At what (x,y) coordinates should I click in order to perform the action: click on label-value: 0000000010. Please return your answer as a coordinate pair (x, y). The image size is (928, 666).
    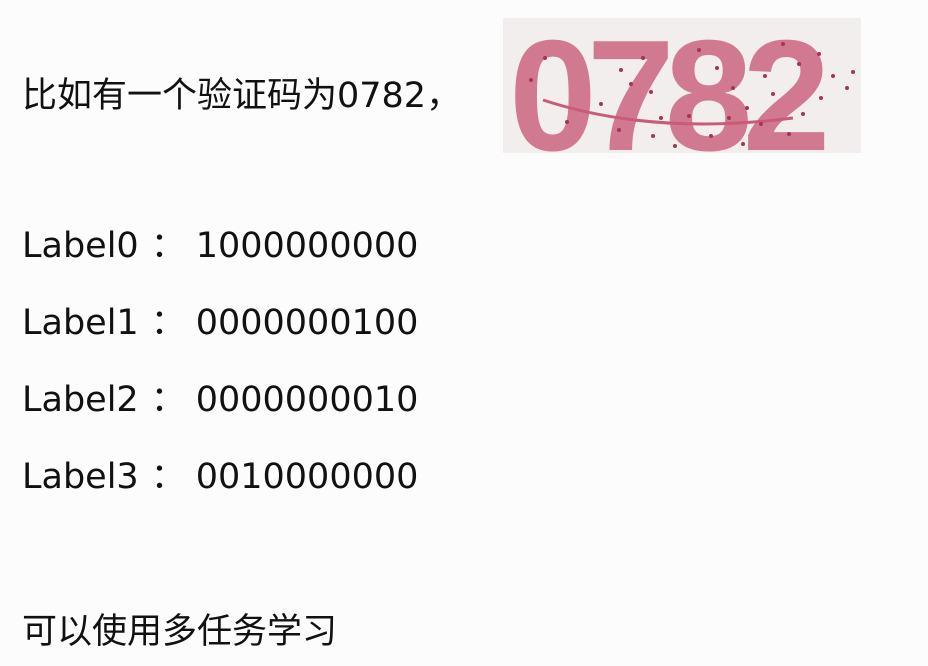
    Looking at the image, I should click on (307, 400).